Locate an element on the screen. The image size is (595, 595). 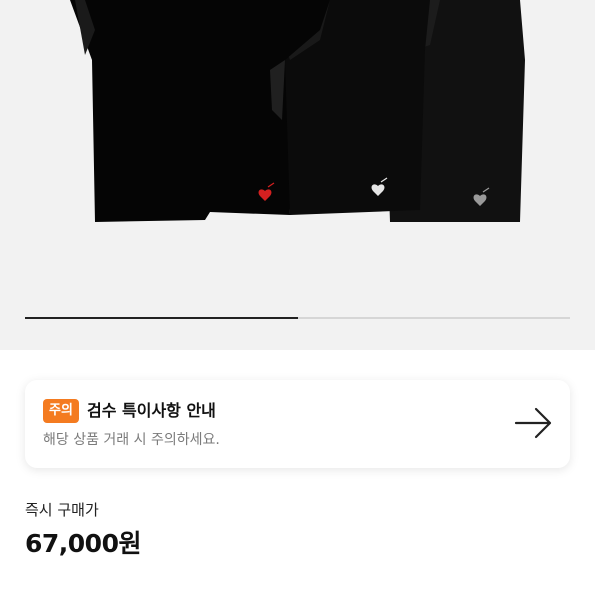
gallery-progress-fill is located at coordinates (161, 318).